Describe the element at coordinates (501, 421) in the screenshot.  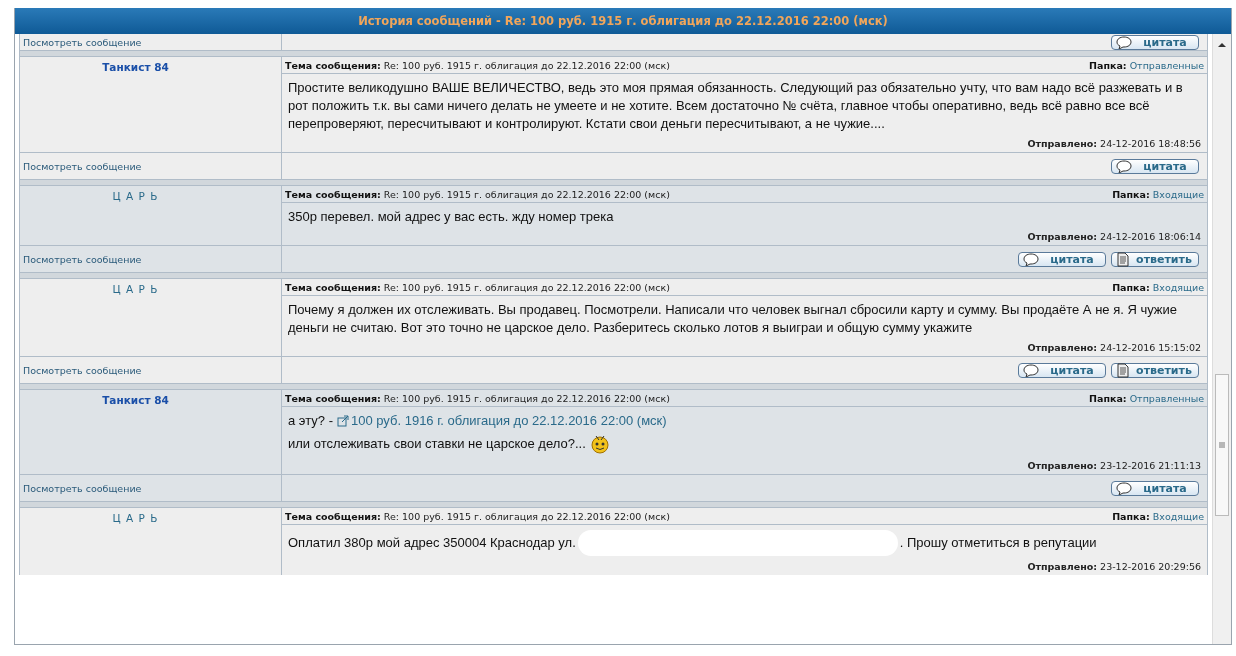
I see `thread-link: 100 руб. 1916 г. облигация до 22.12.2016 22:00 (мск)` at that location.